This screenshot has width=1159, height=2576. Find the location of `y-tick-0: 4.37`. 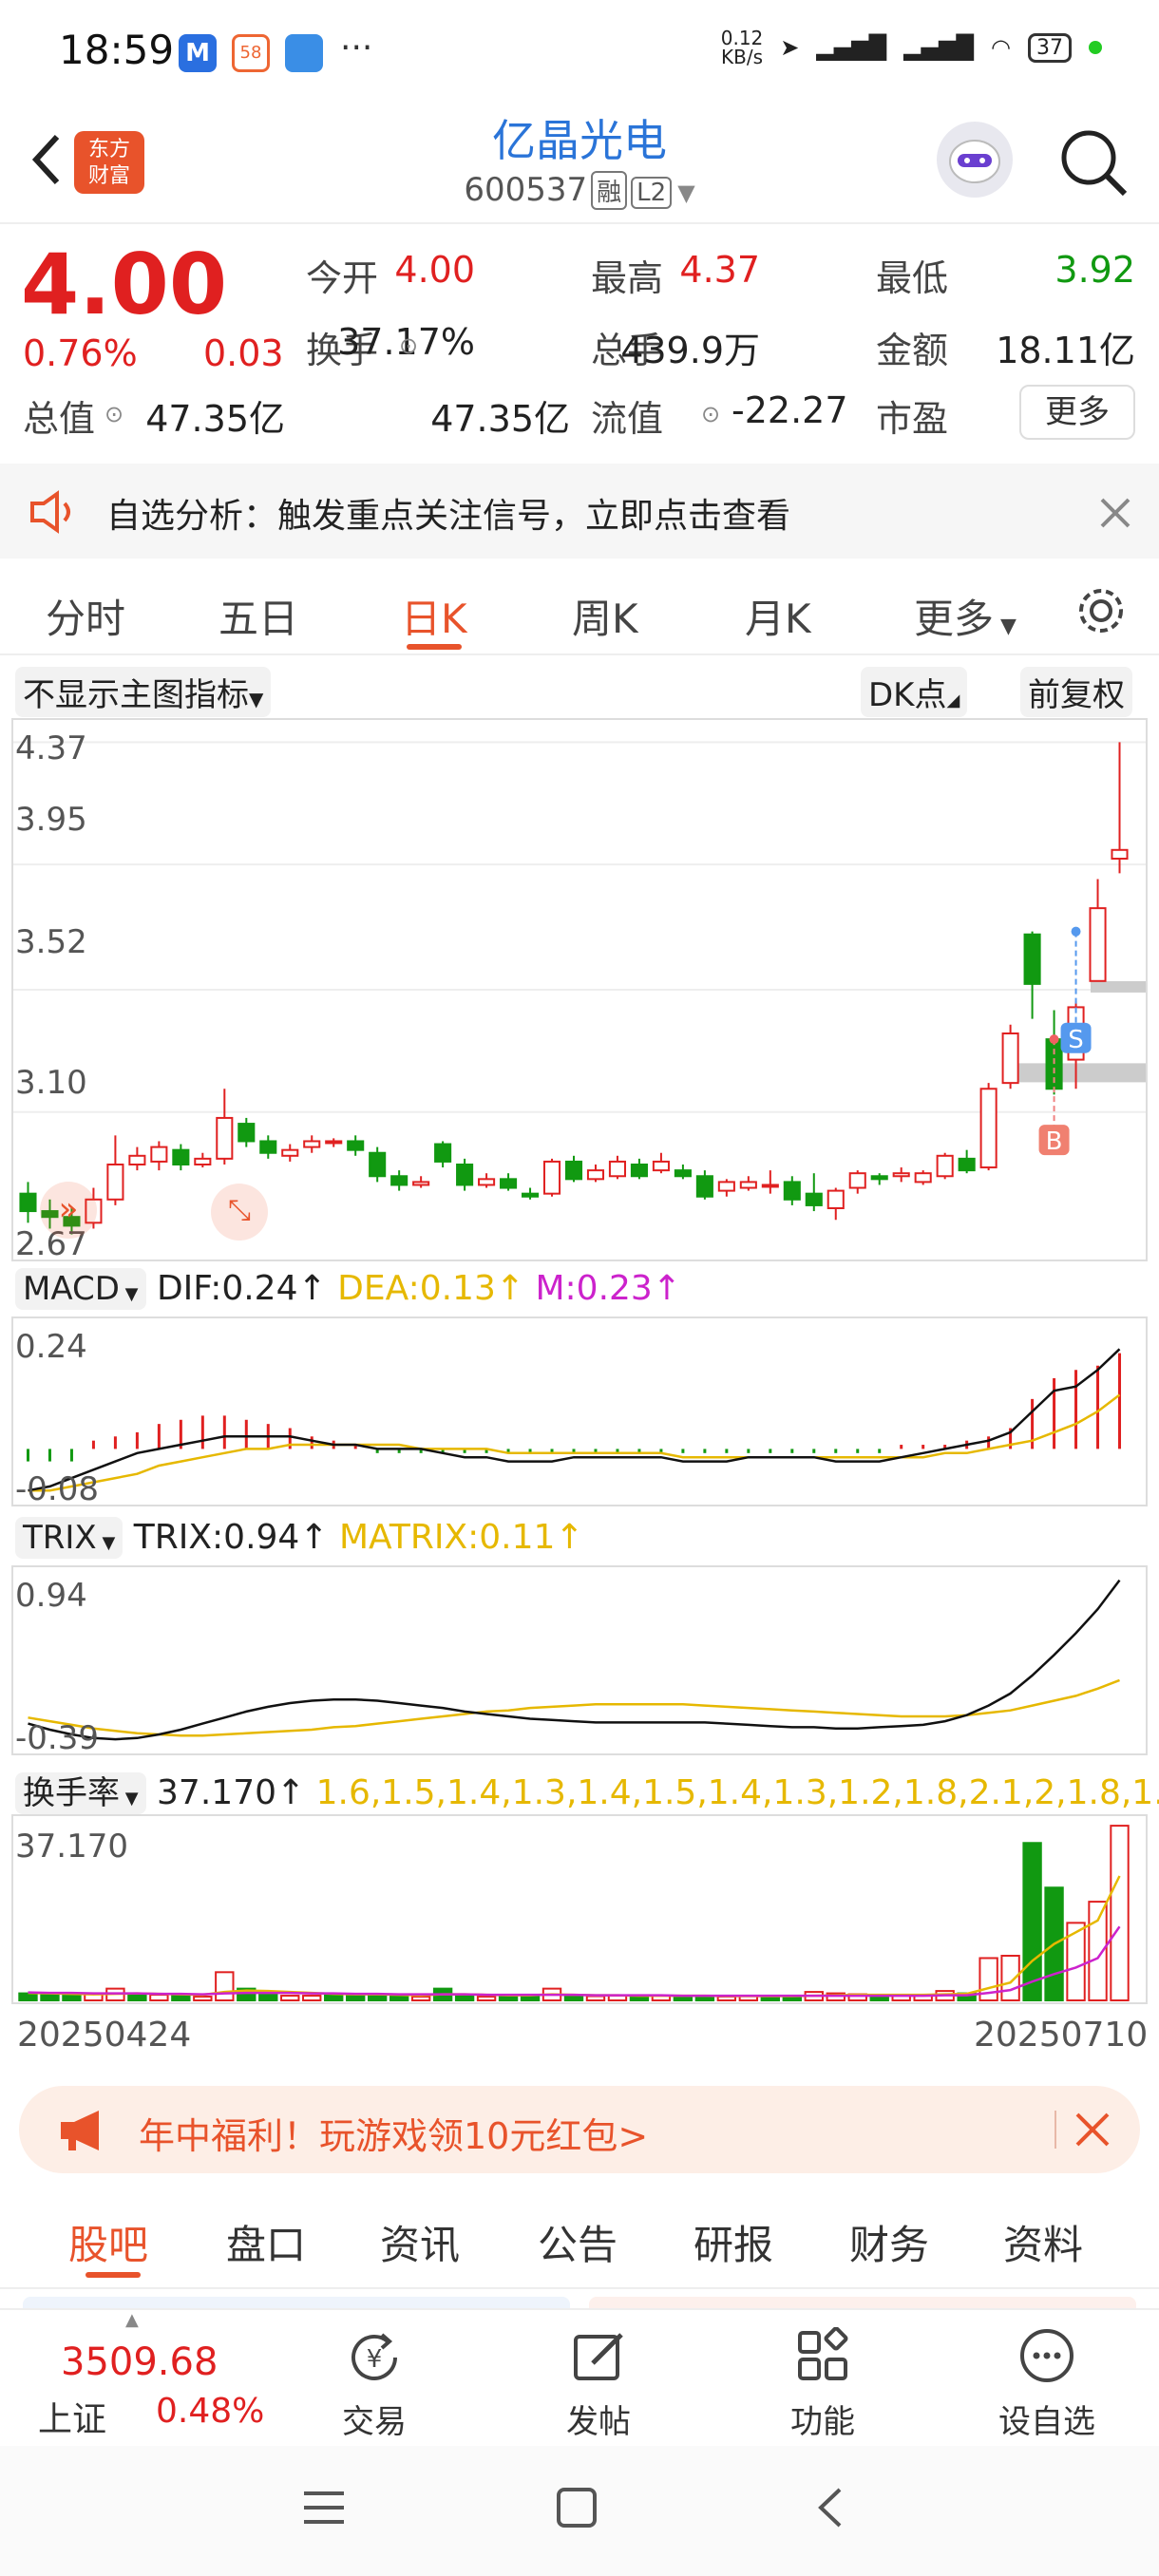

y-tick-0: 4.37 is located at coordinates (51, 748).